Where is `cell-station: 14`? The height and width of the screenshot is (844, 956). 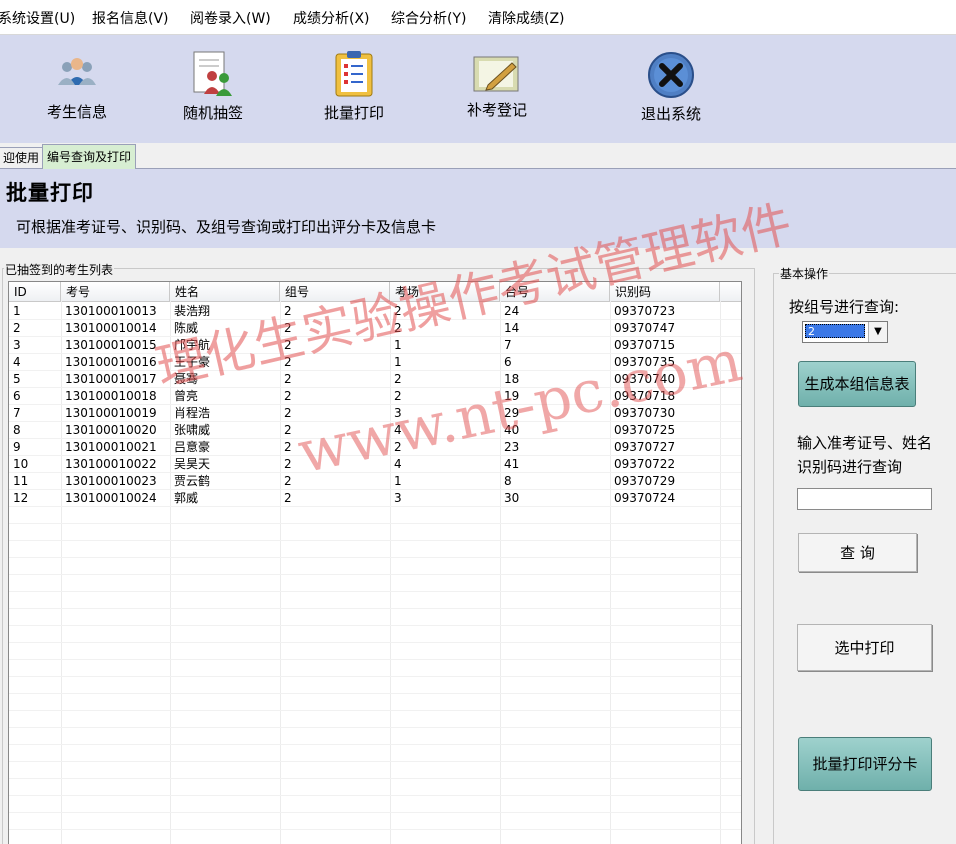 cell-station: 14 is located at coordinates (512, 328).